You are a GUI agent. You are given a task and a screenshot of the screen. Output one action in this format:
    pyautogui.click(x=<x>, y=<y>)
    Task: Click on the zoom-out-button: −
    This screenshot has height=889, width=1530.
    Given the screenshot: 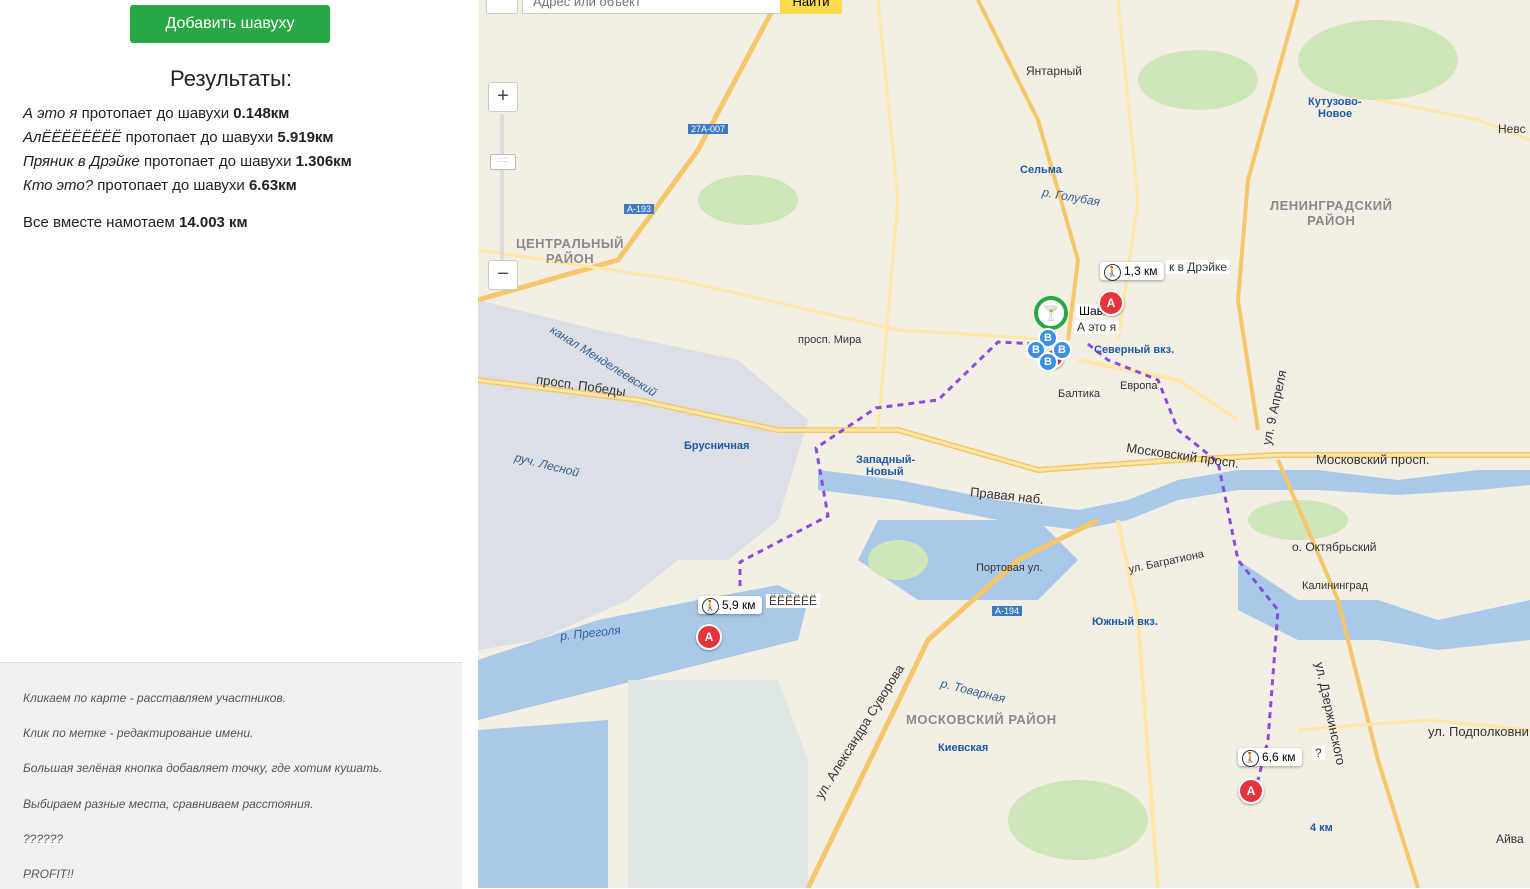 What is the action you would take?
    pyautogui.click(x=503, y=275)
    